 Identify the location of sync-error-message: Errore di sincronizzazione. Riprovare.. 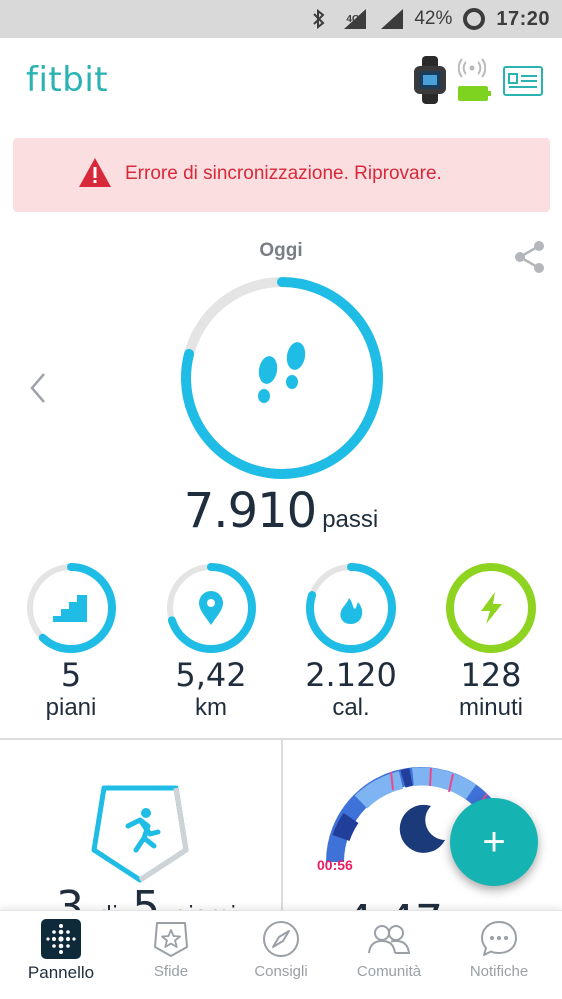
(283, 173).